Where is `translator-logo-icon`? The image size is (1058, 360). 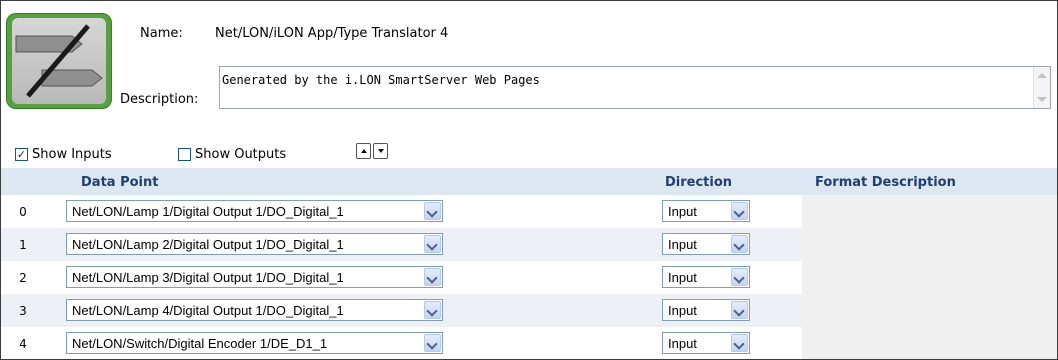 translator-logo-icon is located at coordinates (59, 61).